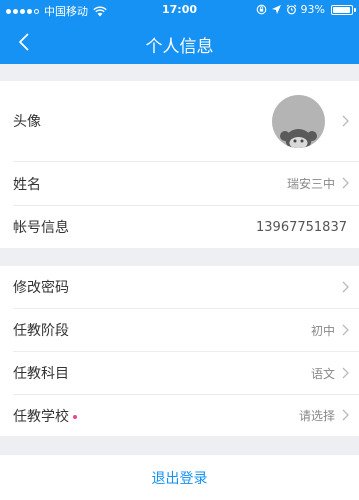 Image resolution: width=359 pixels, height=500 pixels. I want to click on account-label: 帐号信息, so click(41, 228).